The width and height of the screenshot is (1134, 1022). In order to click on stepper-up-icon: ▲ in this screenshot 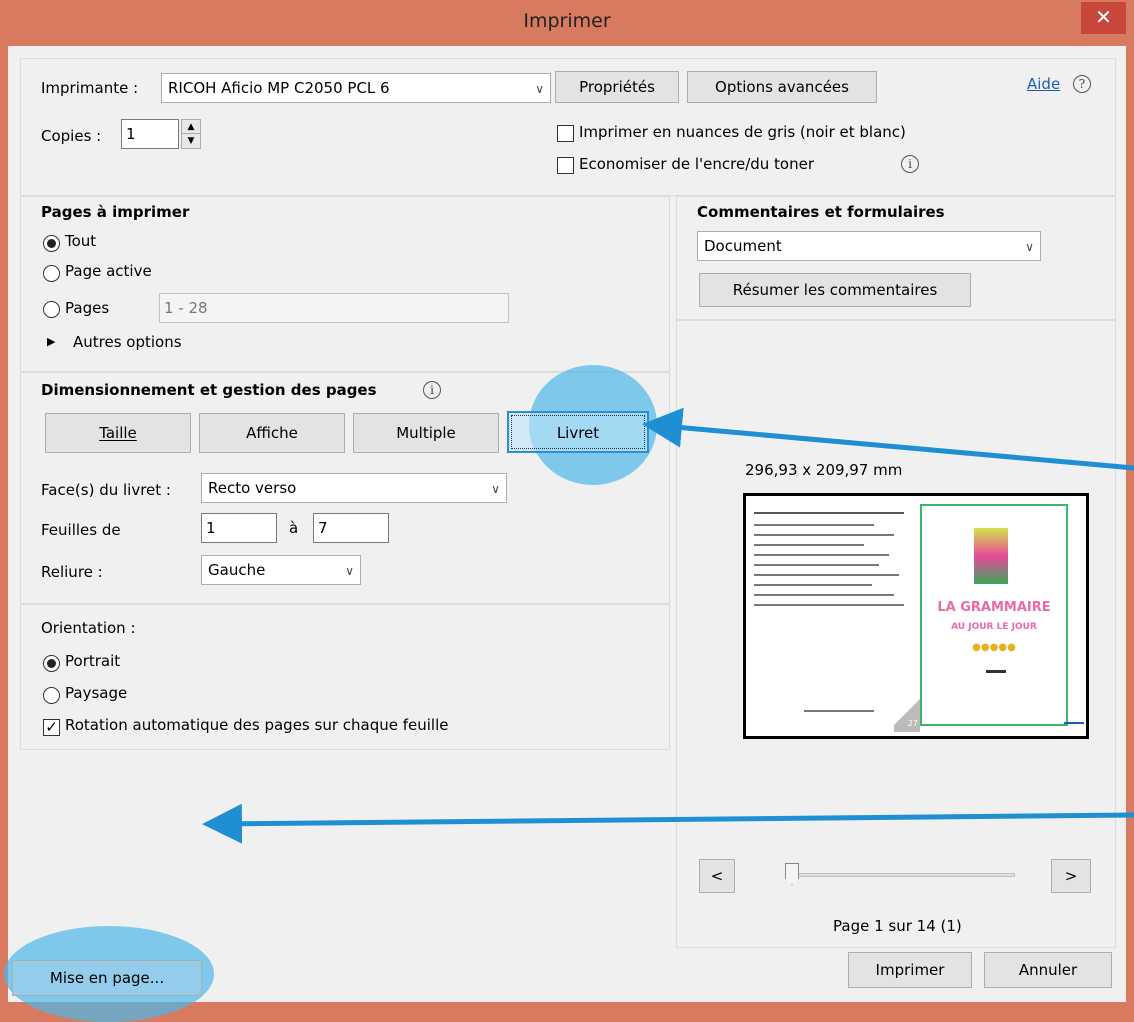, I will do `click(191, 127)`.